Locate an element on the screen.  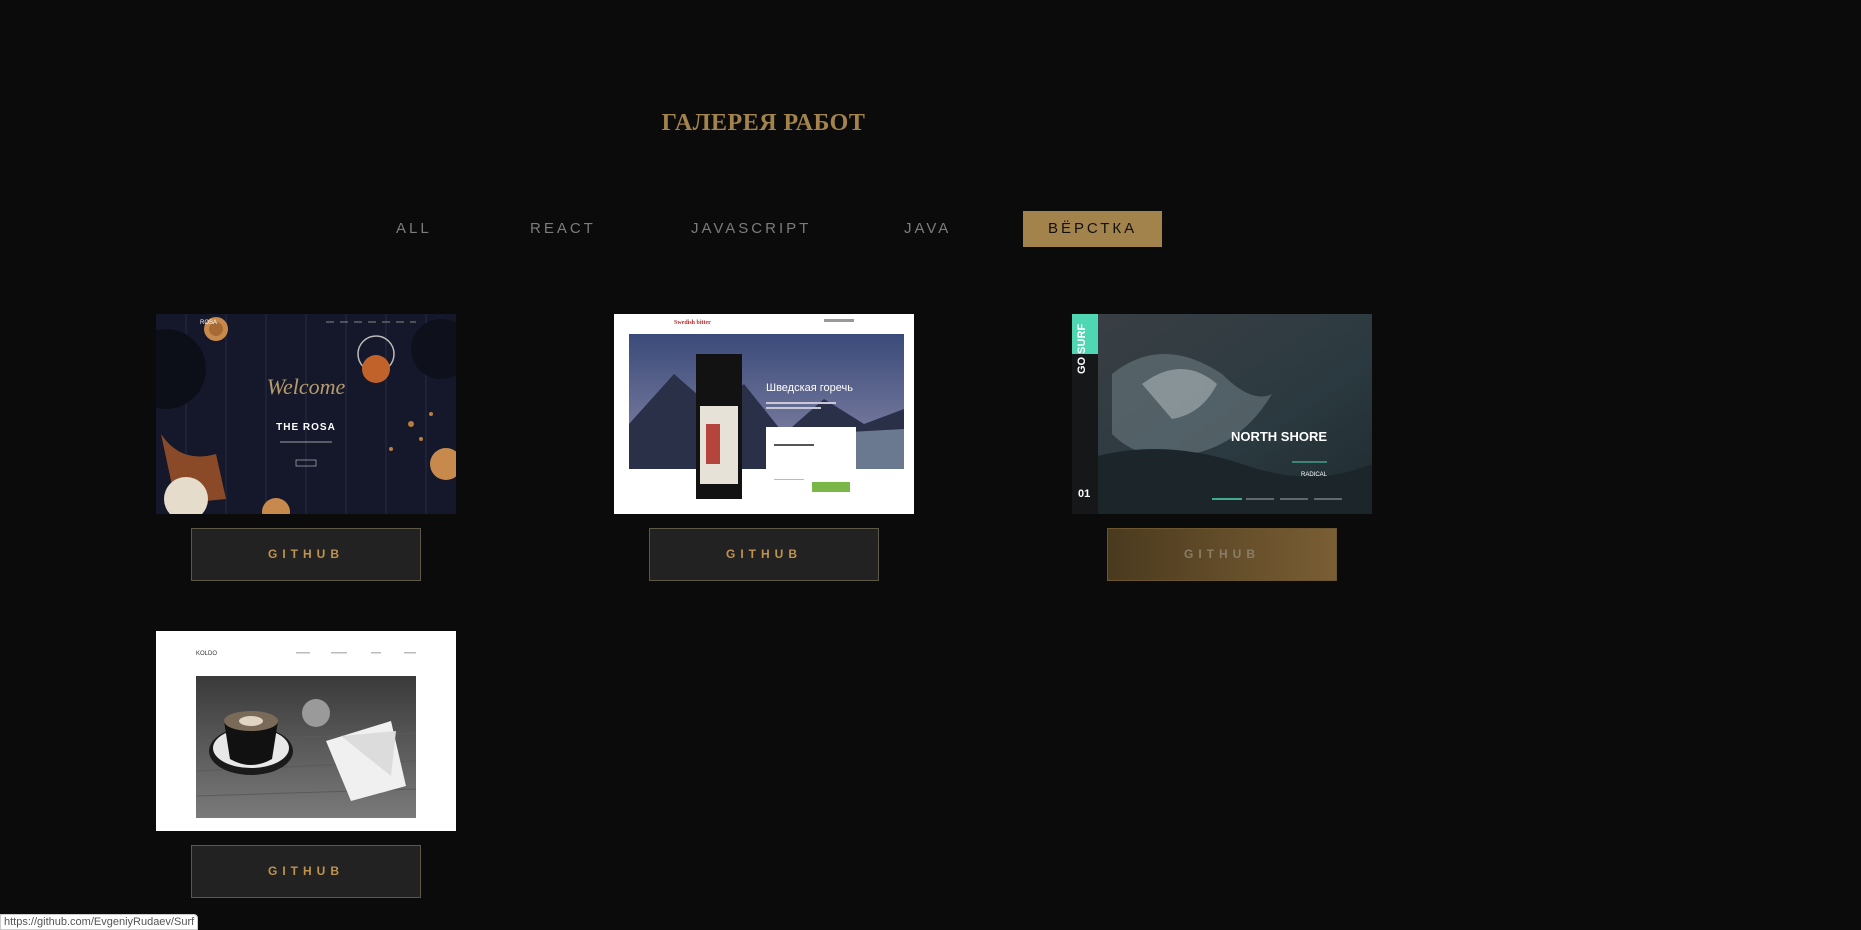
filter-javascript: JAVASCRIPT is located at coordinates (751, 229).